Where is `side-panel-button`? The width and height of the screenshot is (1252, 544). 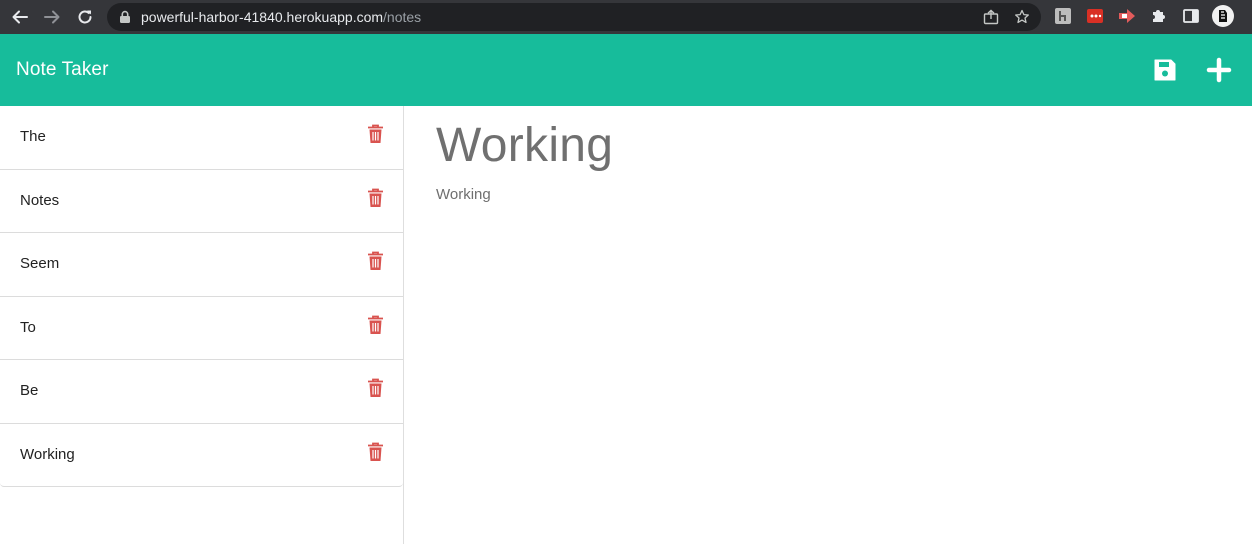
side-panel-button is located at coordinates (1191, 16).